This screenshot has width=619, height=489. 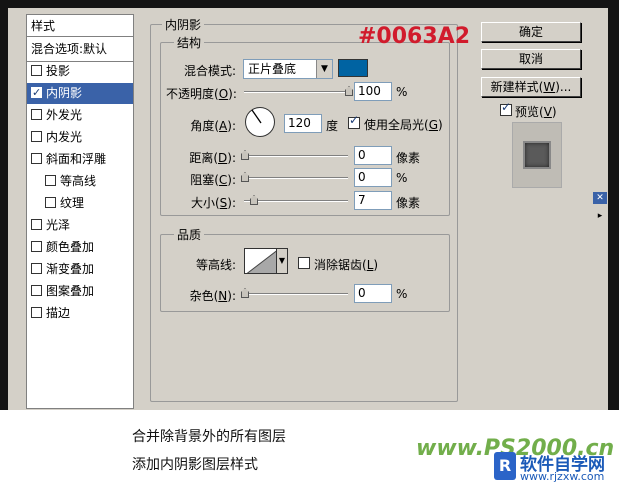 I want to click on angle-input: 120, so click(x=303, y=123).